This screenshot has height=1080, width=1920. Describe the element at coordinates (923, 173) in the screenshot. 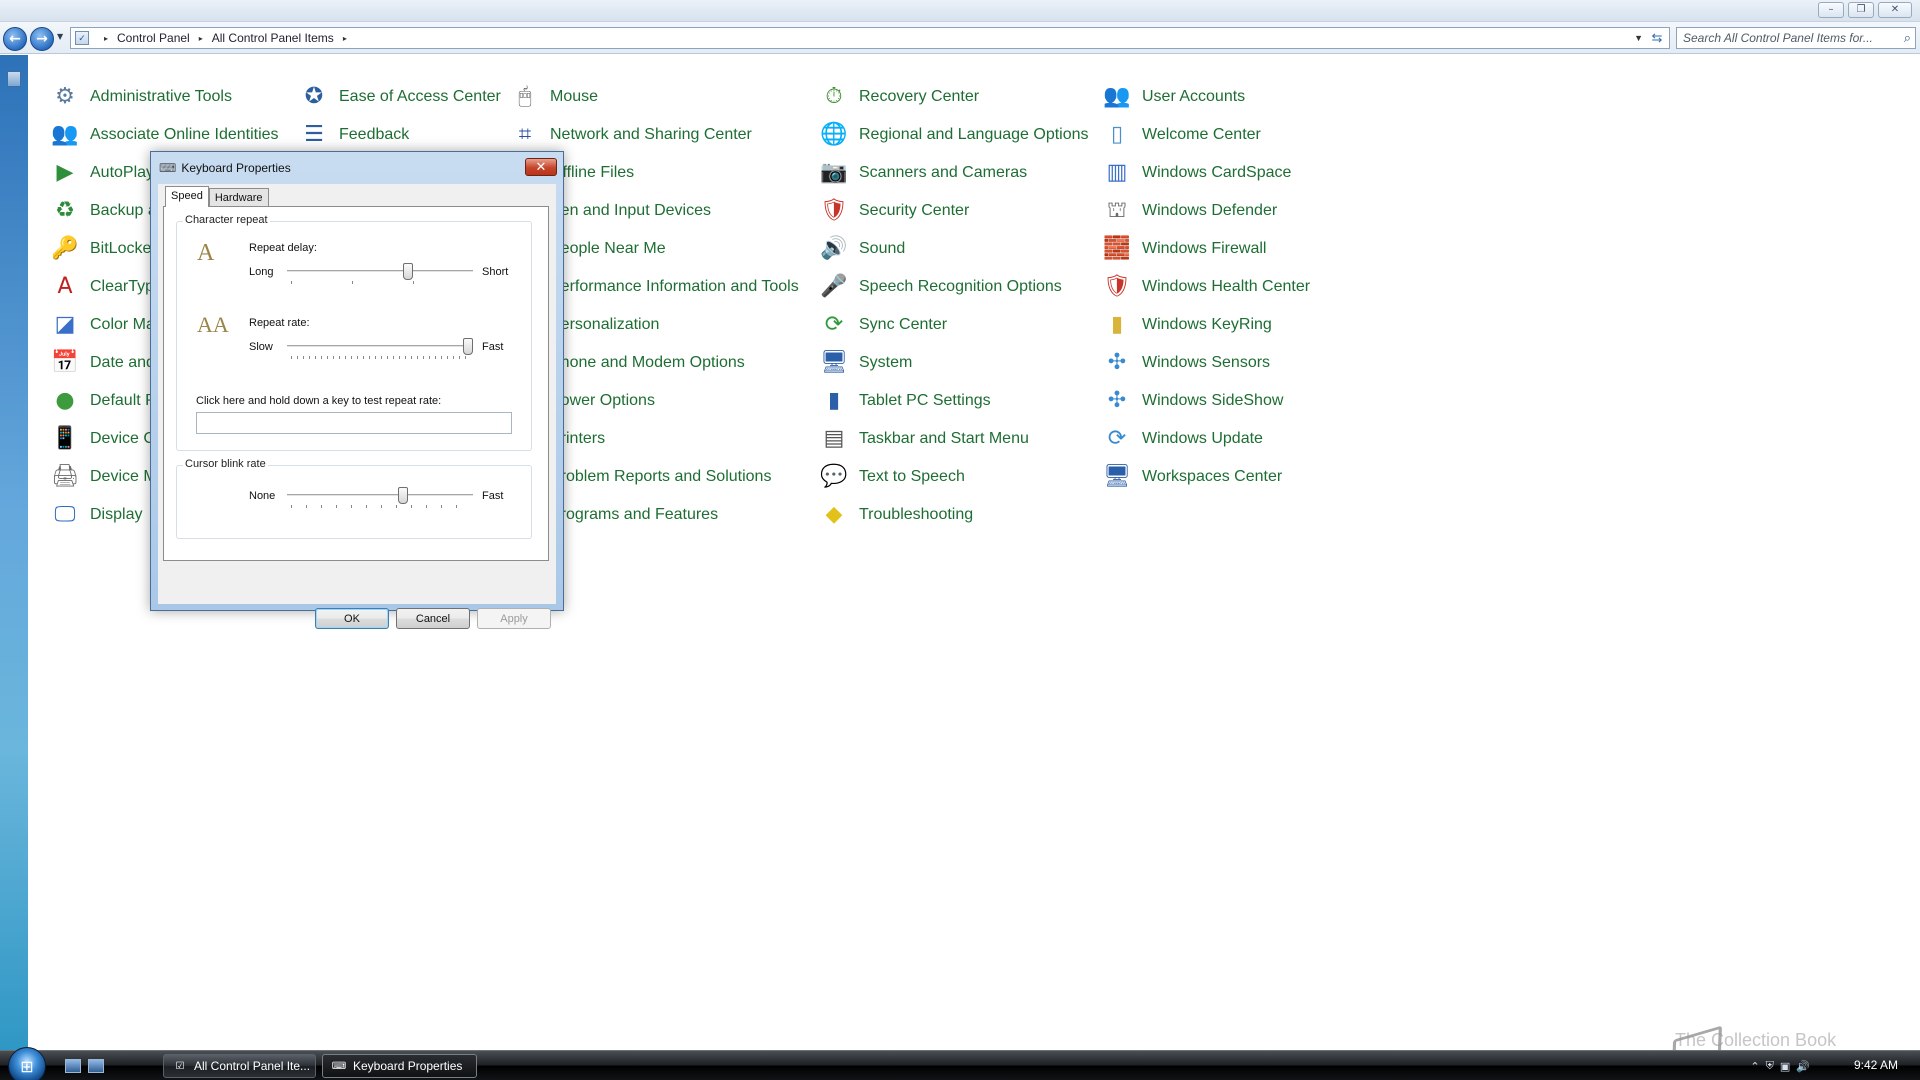

I see `cp-item: 📷 Scanners and Cameras` at that location.